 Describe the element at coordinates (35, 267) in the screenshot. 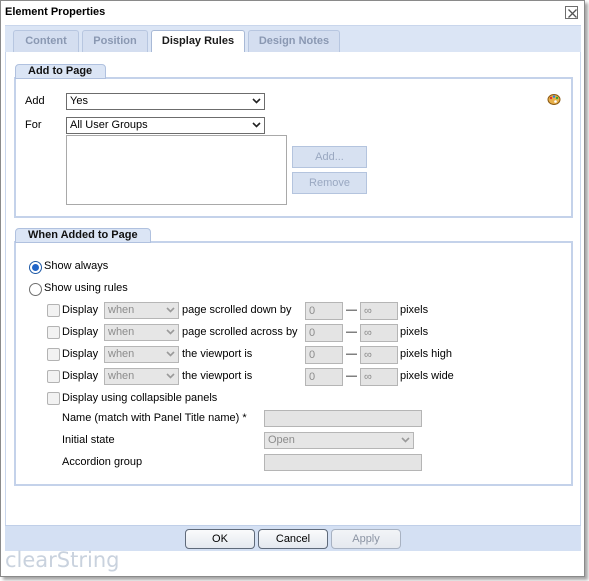

I see `show-always-radio` at that location.